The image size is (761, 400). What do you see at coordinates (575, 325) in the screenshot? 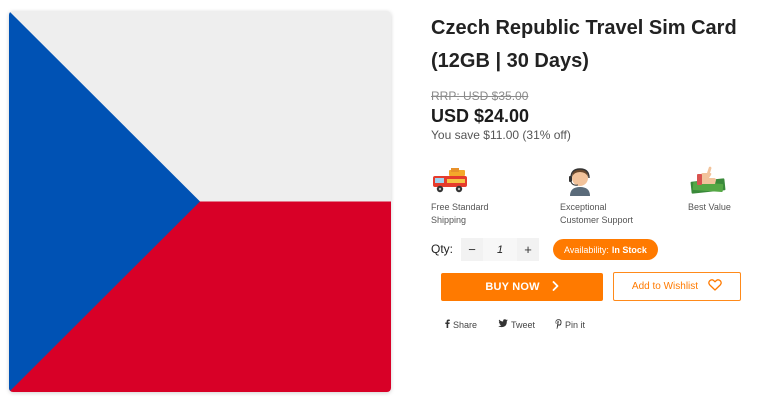
I see `share-label: Pin it` at bounding box center [575, 325].